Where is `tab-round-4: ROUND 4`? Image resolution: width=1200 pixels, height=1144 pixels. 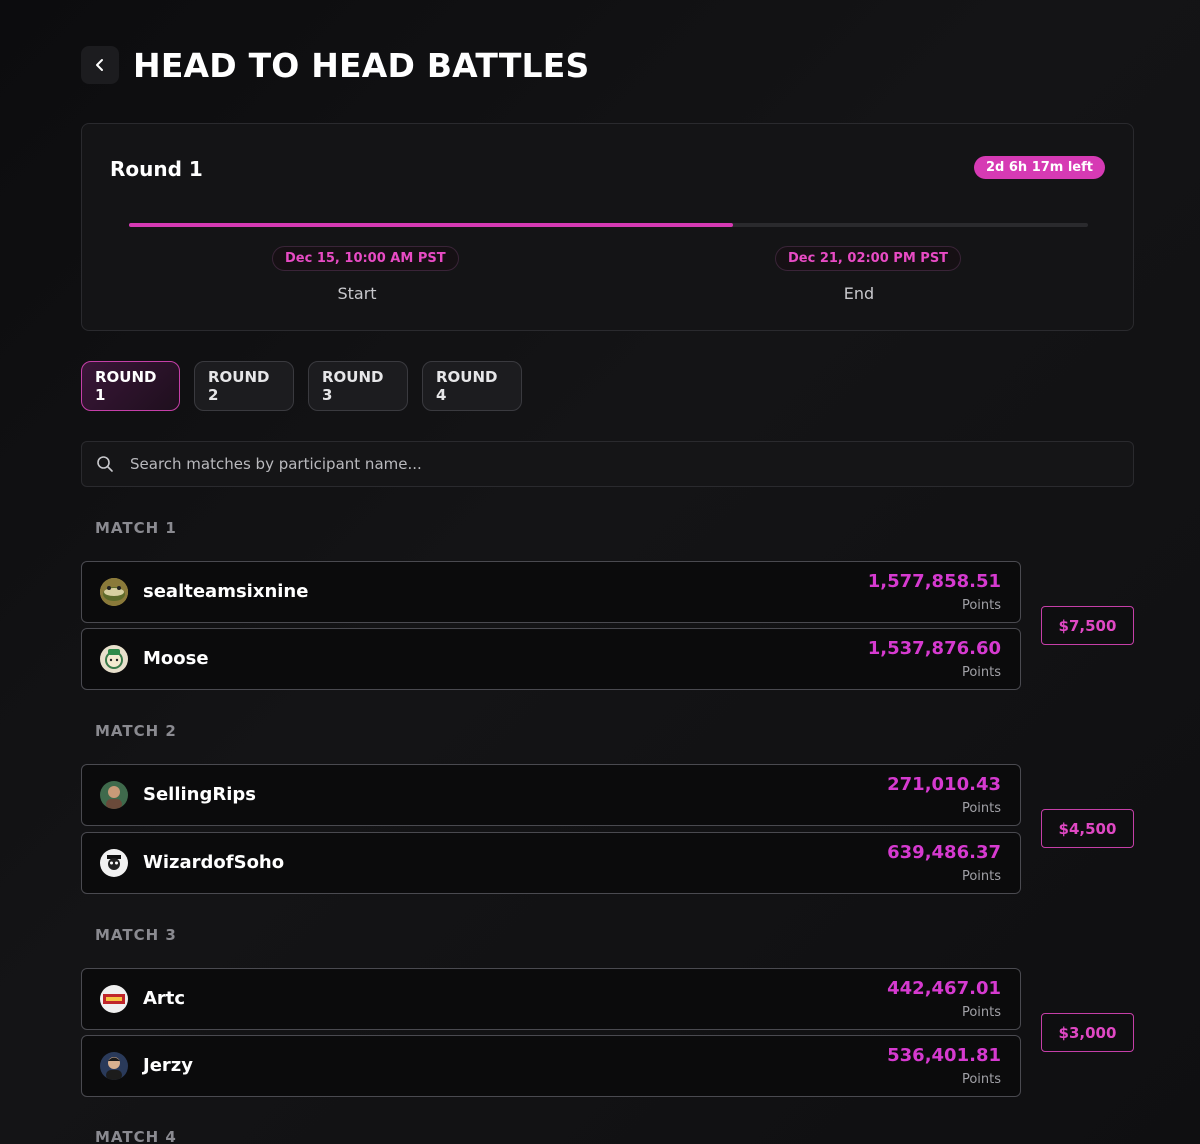
tab-round-4: ROUND 4 is located at coordinates (472, 386).